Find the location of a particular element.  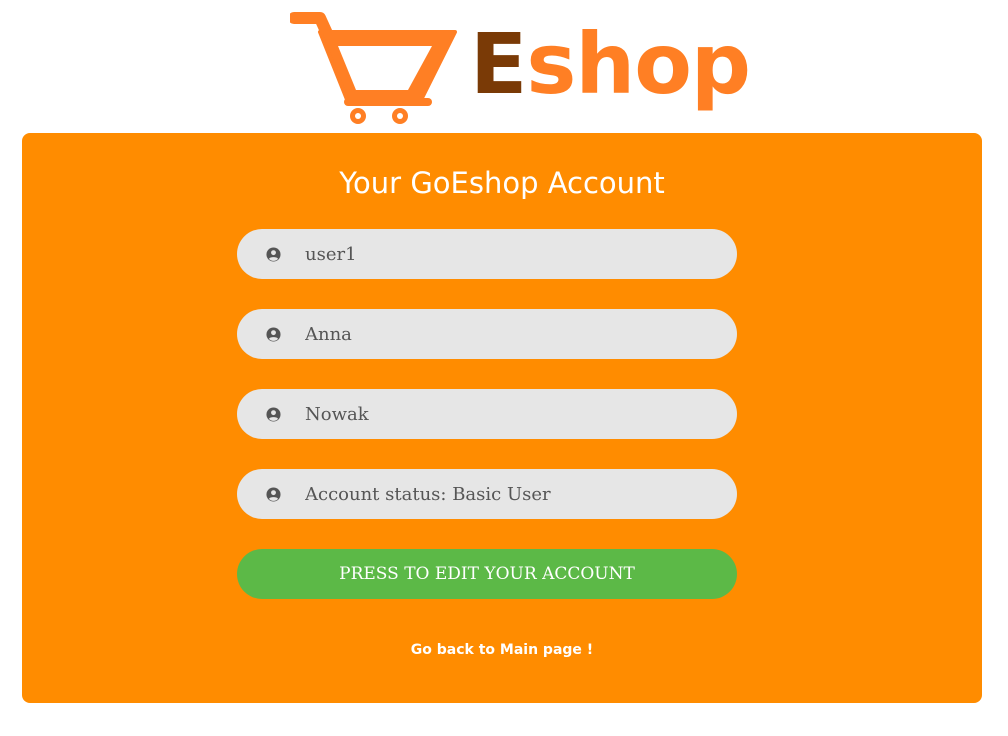

logo-text-first-letter: E is located at coordinates (498, 64).